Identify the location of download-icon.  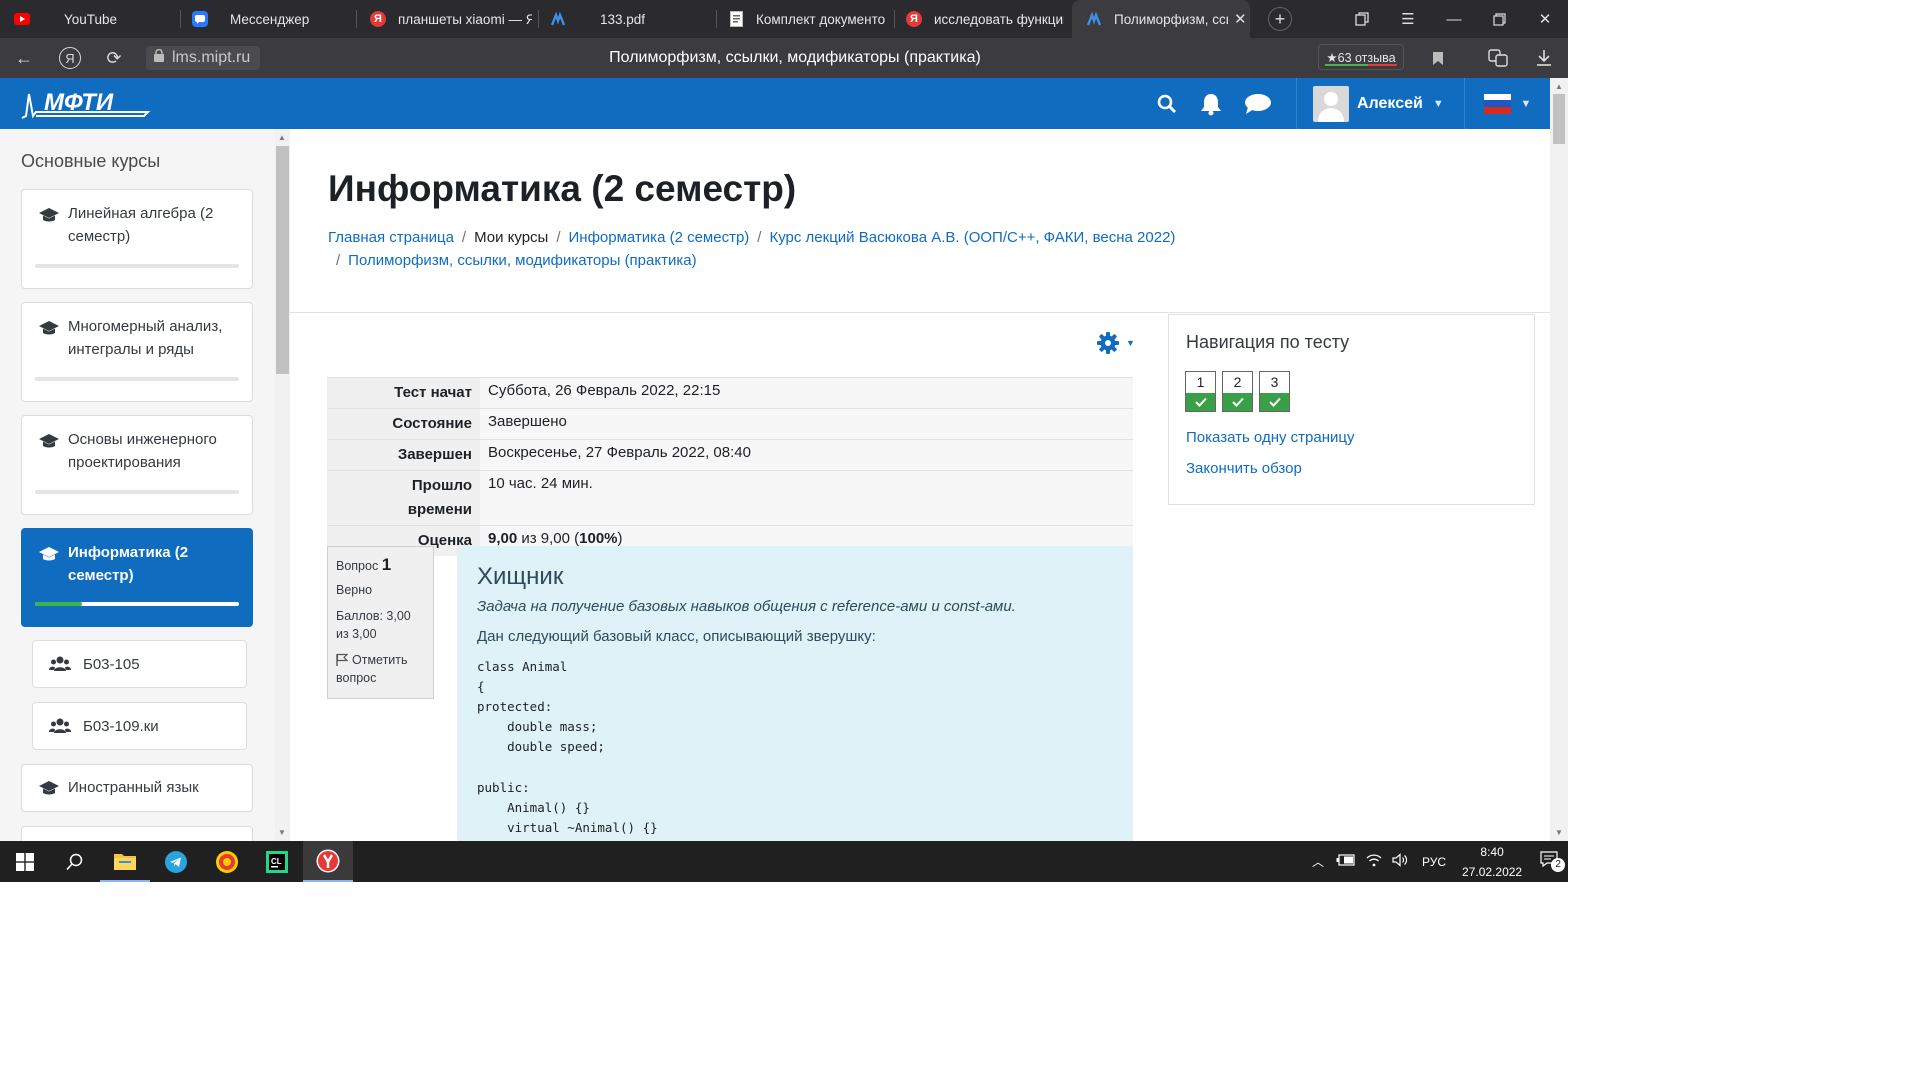
(1544, 58).